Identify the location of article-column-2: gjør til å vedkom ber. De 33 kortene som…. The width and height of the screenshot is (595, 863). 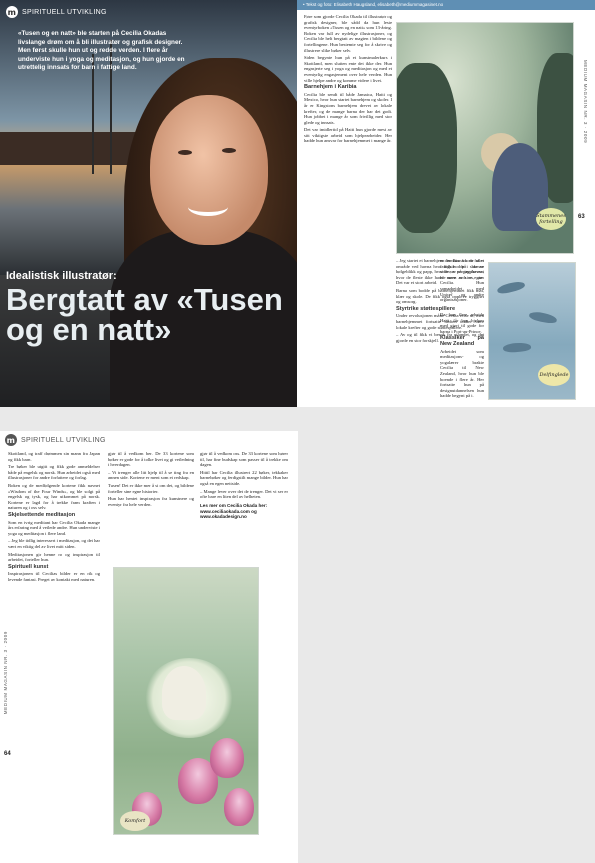
(151, 479).